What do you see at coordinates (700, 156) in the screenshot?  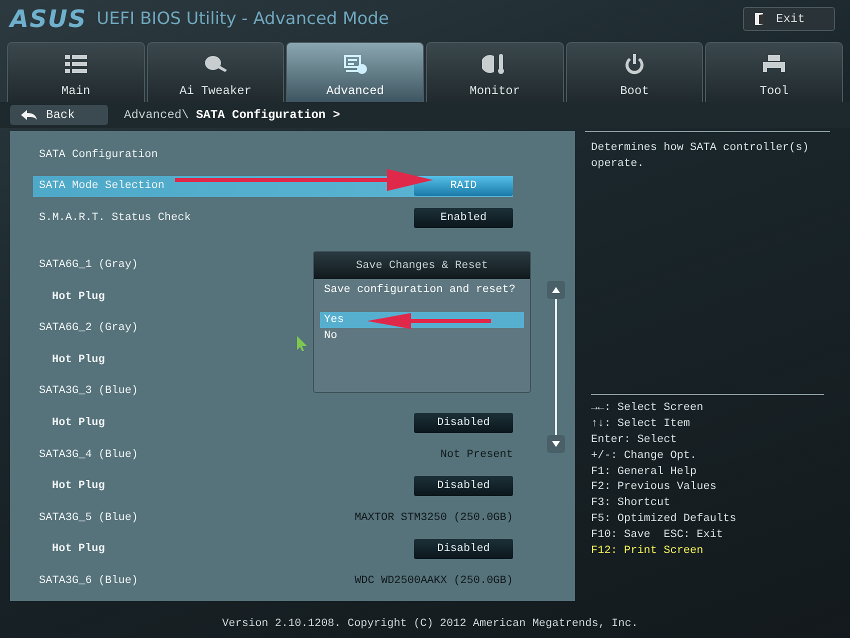 I see `help-description: Determines how SATA controller(s) operate.` at bounding box center [700, 156].